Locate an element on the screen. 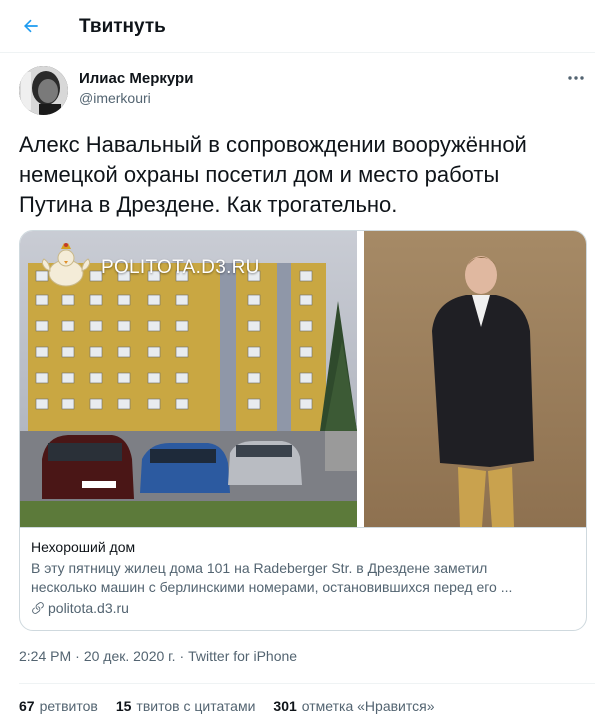 This screenshot has width=595, height=720. arrow-left-icon is located at coordinates (31, 26).